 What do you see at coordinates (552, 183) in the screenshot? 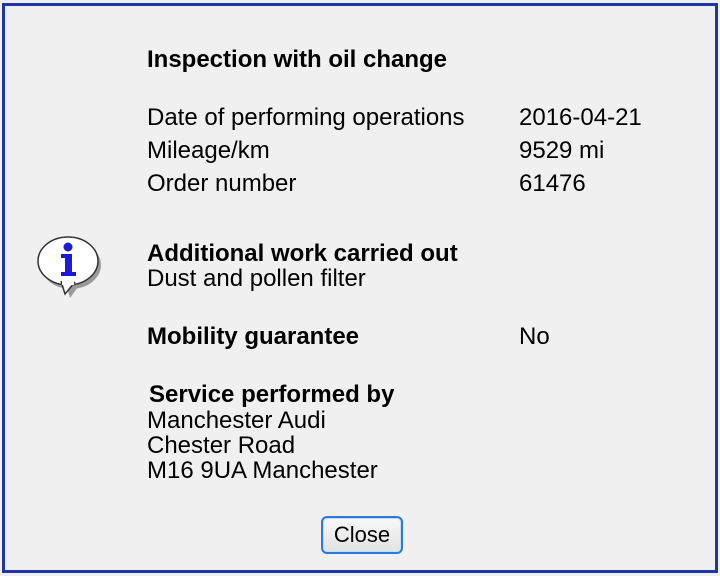
I see `detail-value: 61476` at bounding box center [552, 183].